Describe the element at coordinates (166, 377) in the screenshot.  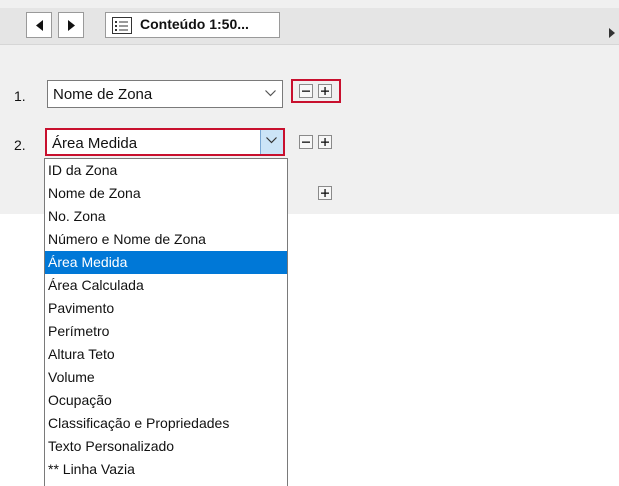
I see `dropdown-option: Volume` at that location.